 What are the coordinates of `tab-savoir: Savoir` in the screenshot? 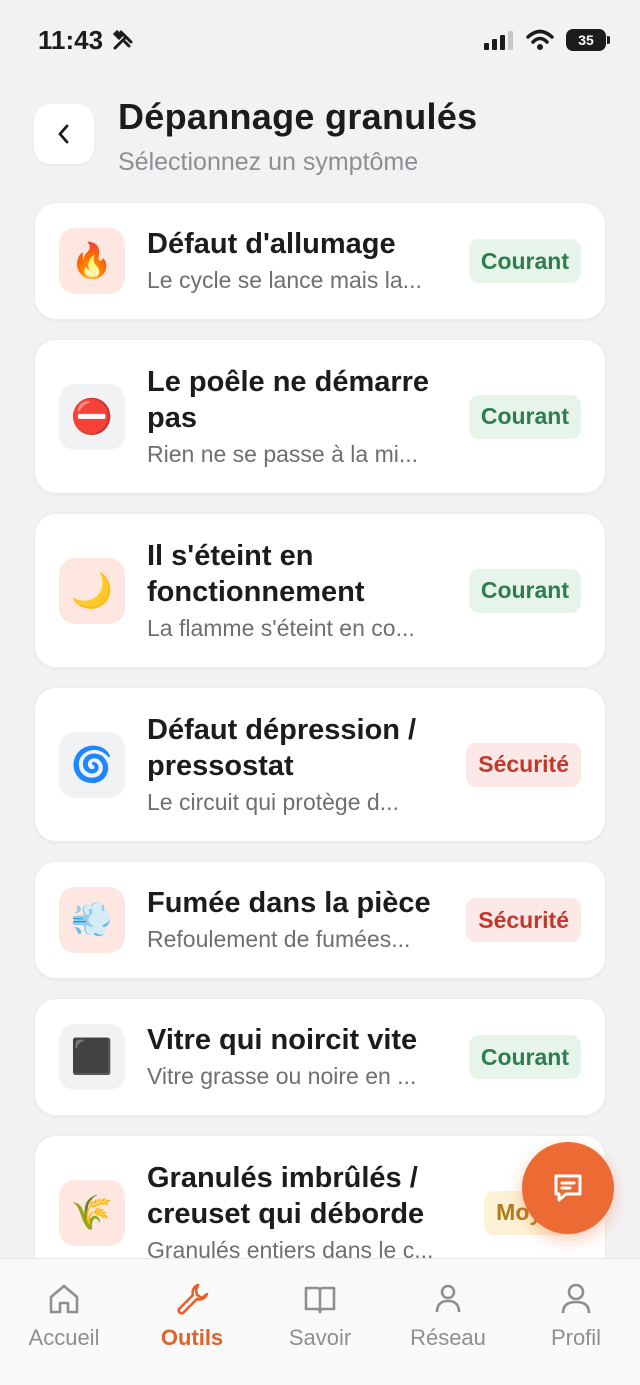 It's located at (320, 1333).